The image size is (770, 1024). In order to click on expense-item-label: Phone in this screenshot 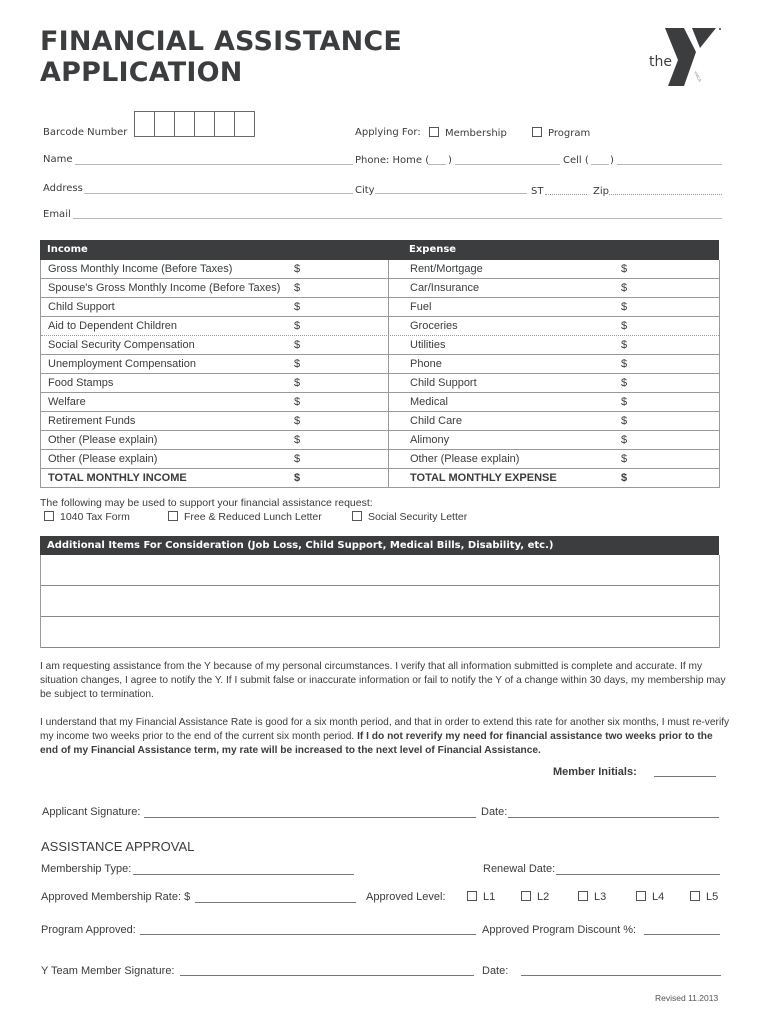, I will do `click(426, 364)`.